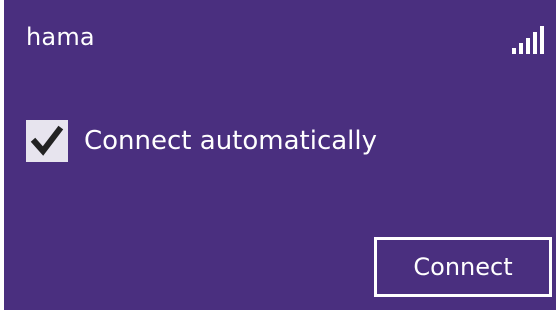 Image resolution: width=560 pixels, height=313 pixels. What do you see at coordinates (463, 267) in the screenshot?
I see `connect-button: Connect` at bounding box center [463, 267].